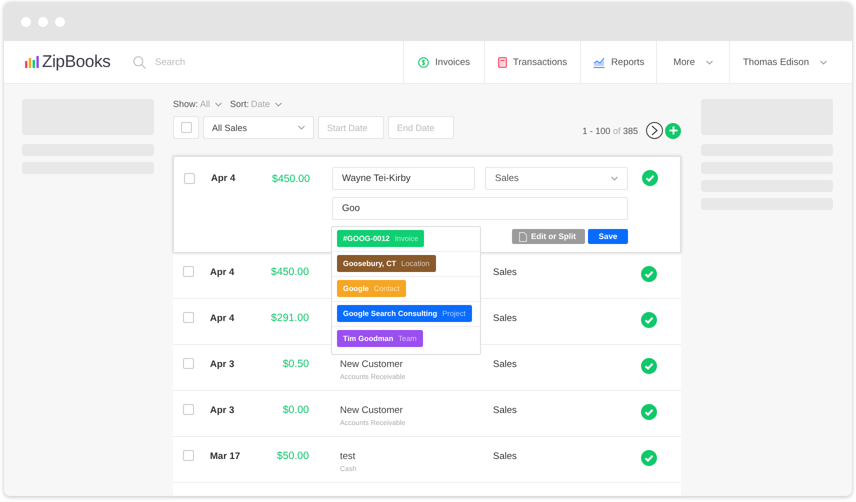  I want to click on next-page-button, so click(654, 130).